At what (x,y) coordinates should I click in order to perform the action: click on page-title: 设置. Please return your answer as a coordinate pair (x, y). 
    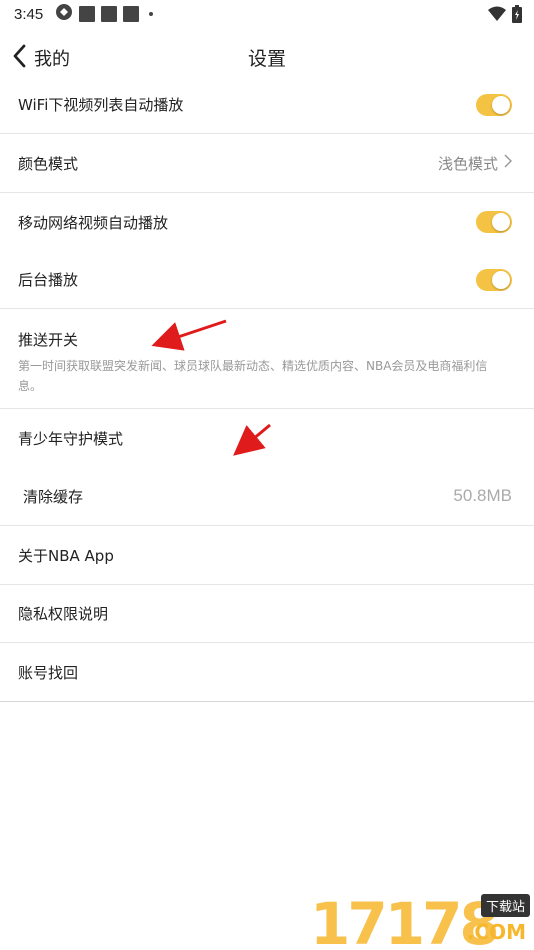
    Looking at the image, I should click on (266, 59).